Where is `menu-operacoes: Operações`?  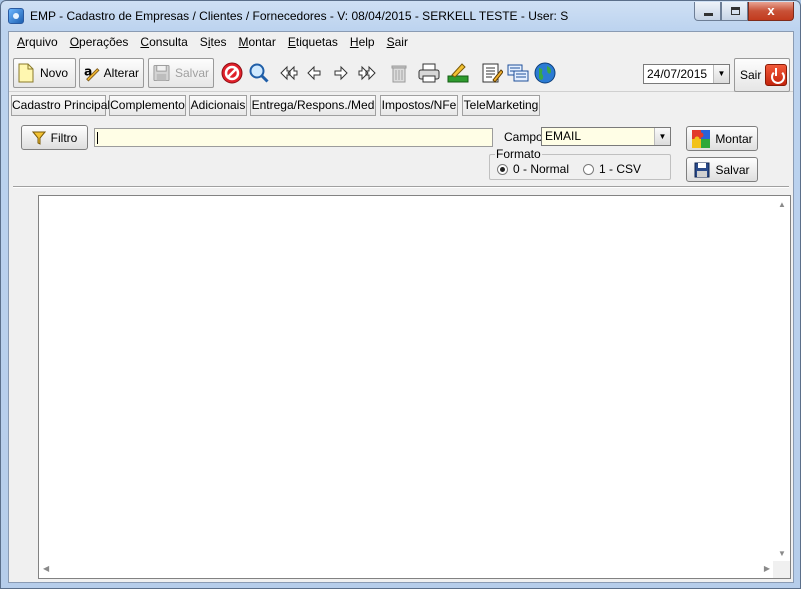
menu-operacoes: Operações is located at coordinates (99, 42).